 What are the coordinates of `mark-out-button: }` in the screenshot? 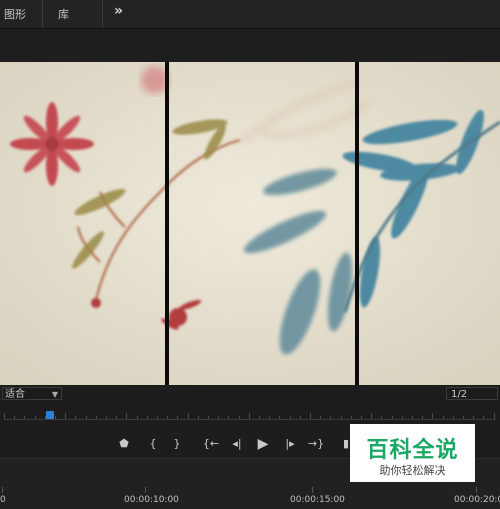 It's located at (177, 444).